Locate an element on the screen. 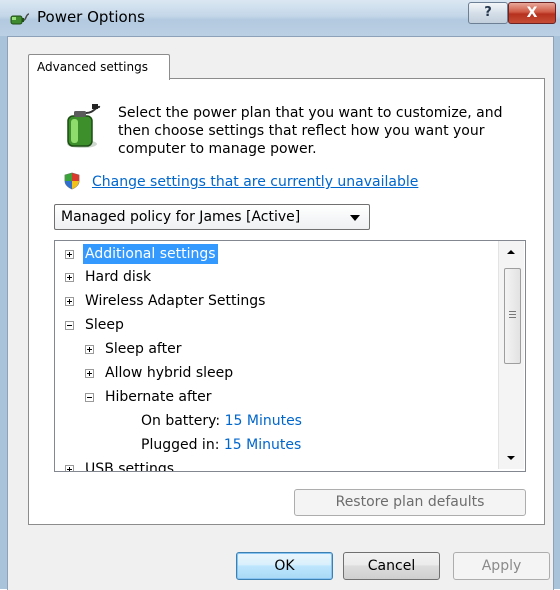 This screenshot has height=590, width=560. grip-icon is located at coordinates (512, 311).